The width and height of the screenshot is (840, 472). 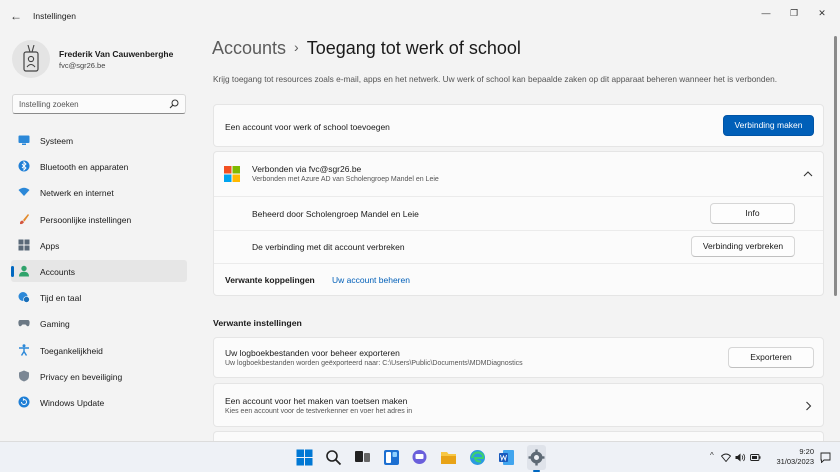 What do you see at coordinates (371, 280) in the screenshot?
I see `manage-account-link: Uw account beheren` at bounding box center [371, 280].